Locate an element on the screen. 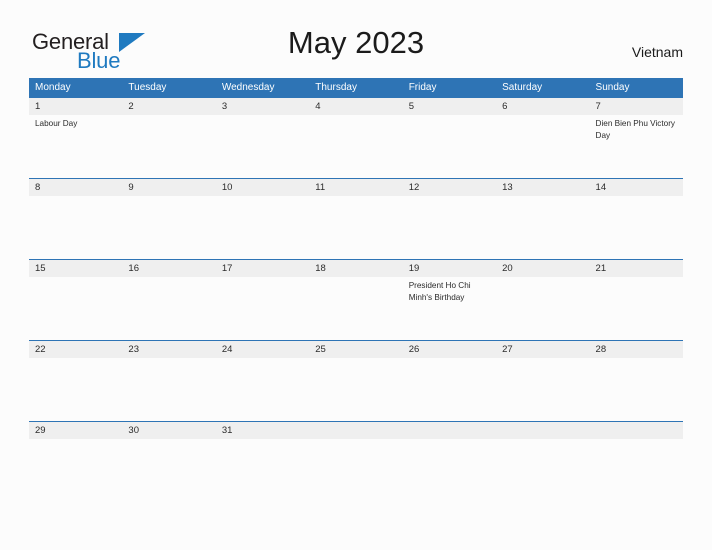  event-label: Dien Bien Phu Victory Day is located at coordinates (635, 129).